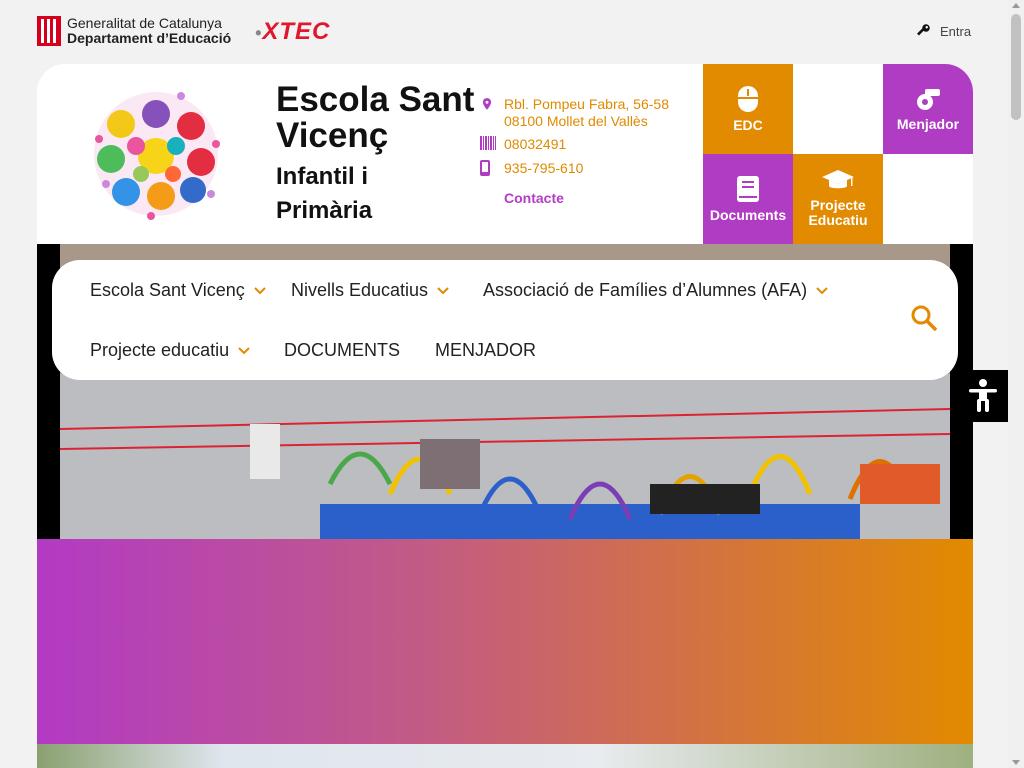  I want to click on nav-item-documents: DOCUMENTS, so click(342, 350).